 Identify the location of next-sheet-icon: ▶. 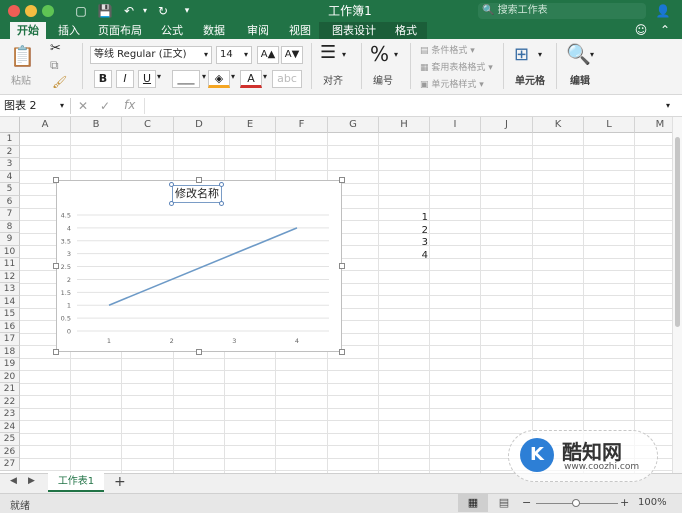
(31, 481).